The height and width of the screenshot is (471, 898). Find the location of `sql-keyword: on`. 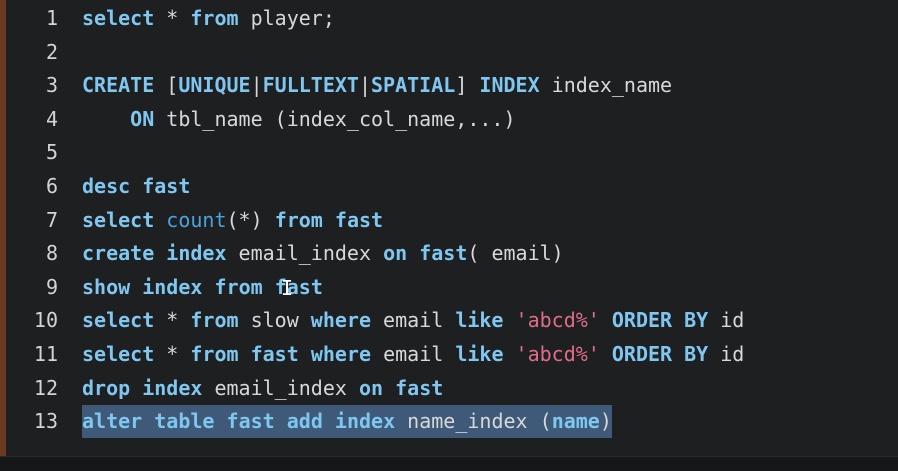

sql-keyword: on is located at coordinates (371, 387).